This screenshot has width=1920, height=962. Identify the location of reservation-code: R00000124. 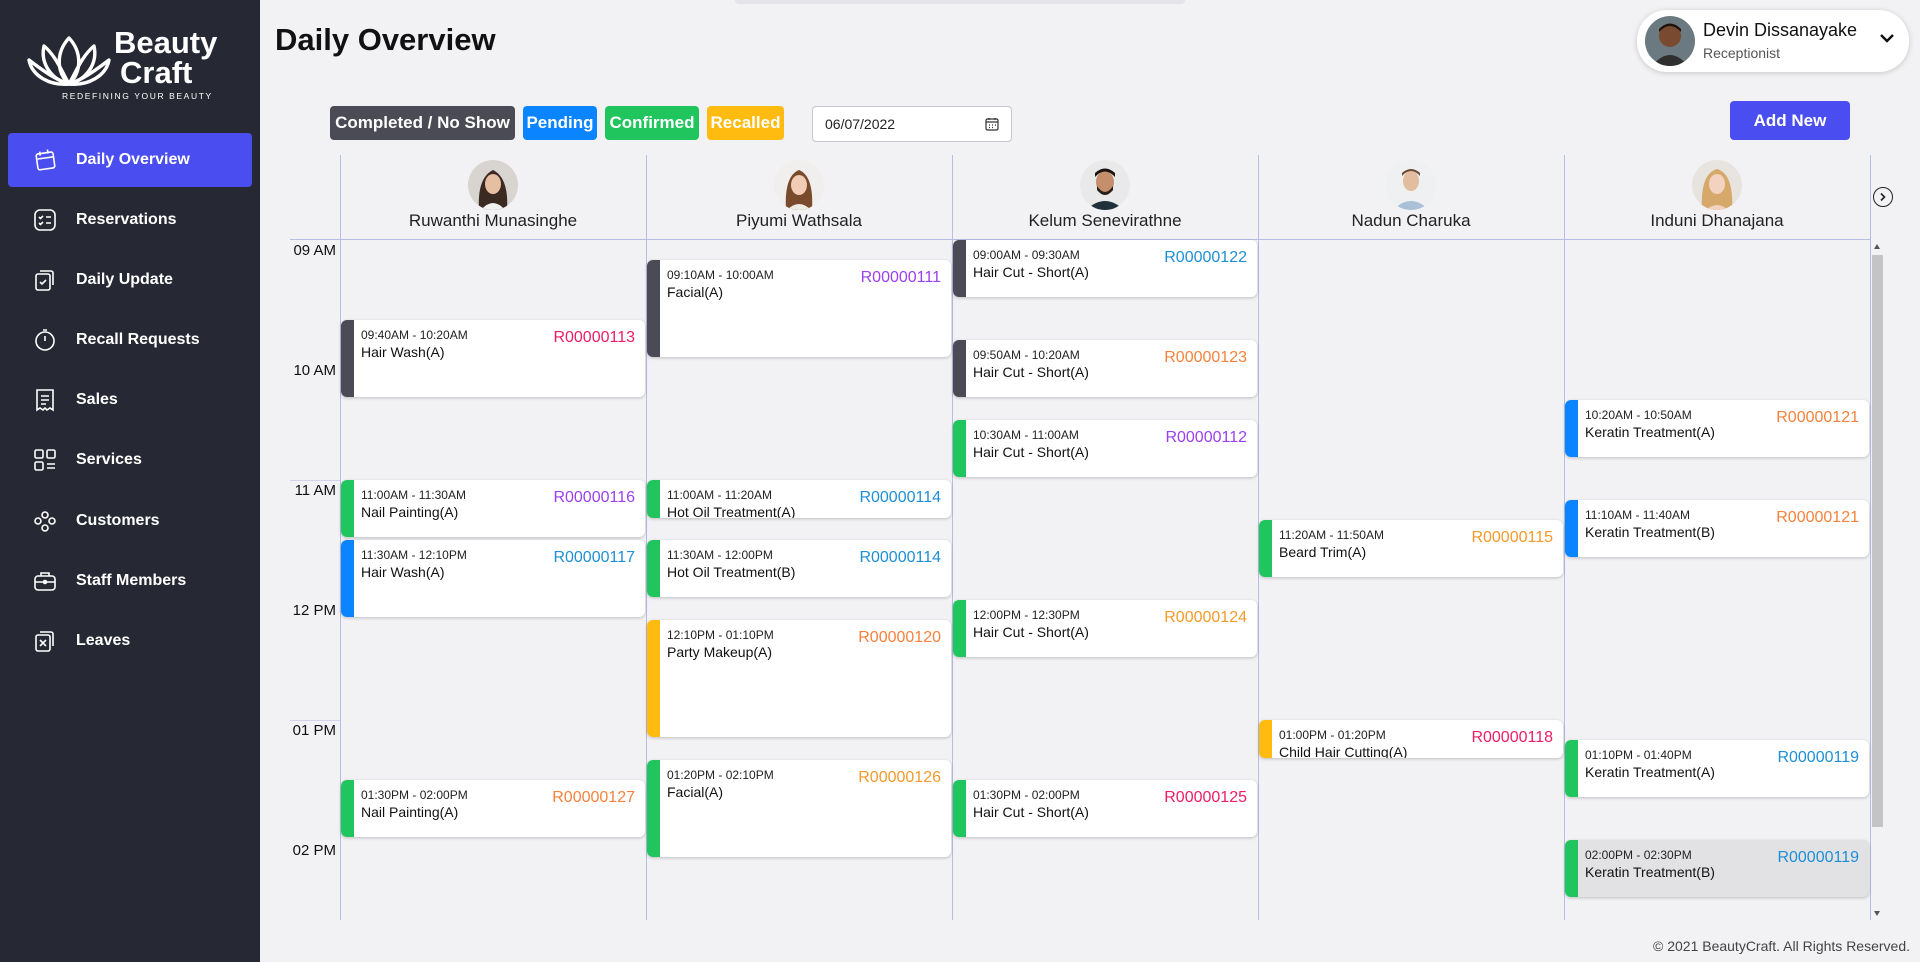
(1205, 618).